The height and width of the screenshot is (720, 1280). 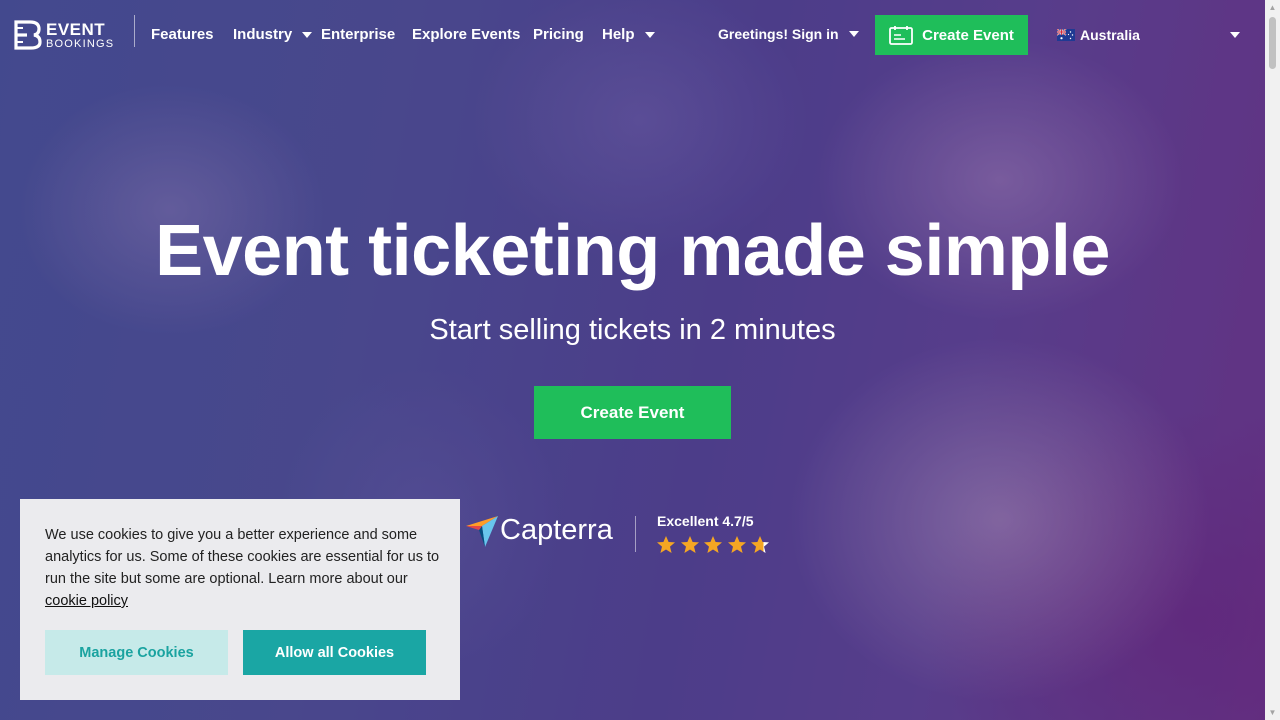 I want to click on capterra-name: Capterra, so click(x=556, y=529).